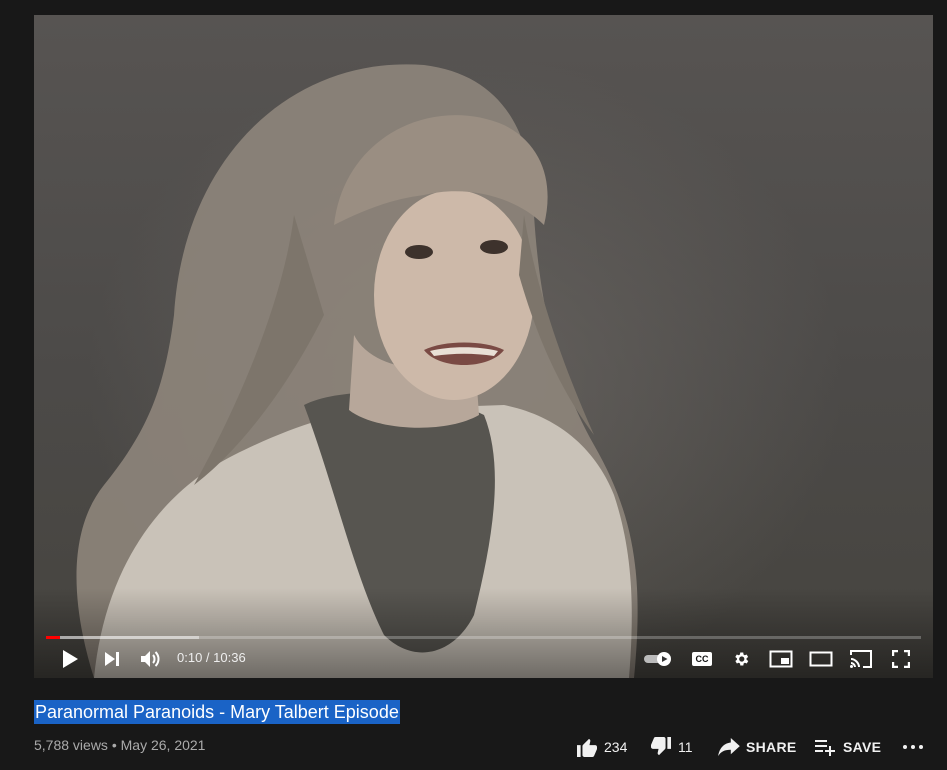 The width and height of the screenshot is (947, 770). Describe the element at coordinates (601, 747) in the screenshot. I see `like-button: 234` at that location.